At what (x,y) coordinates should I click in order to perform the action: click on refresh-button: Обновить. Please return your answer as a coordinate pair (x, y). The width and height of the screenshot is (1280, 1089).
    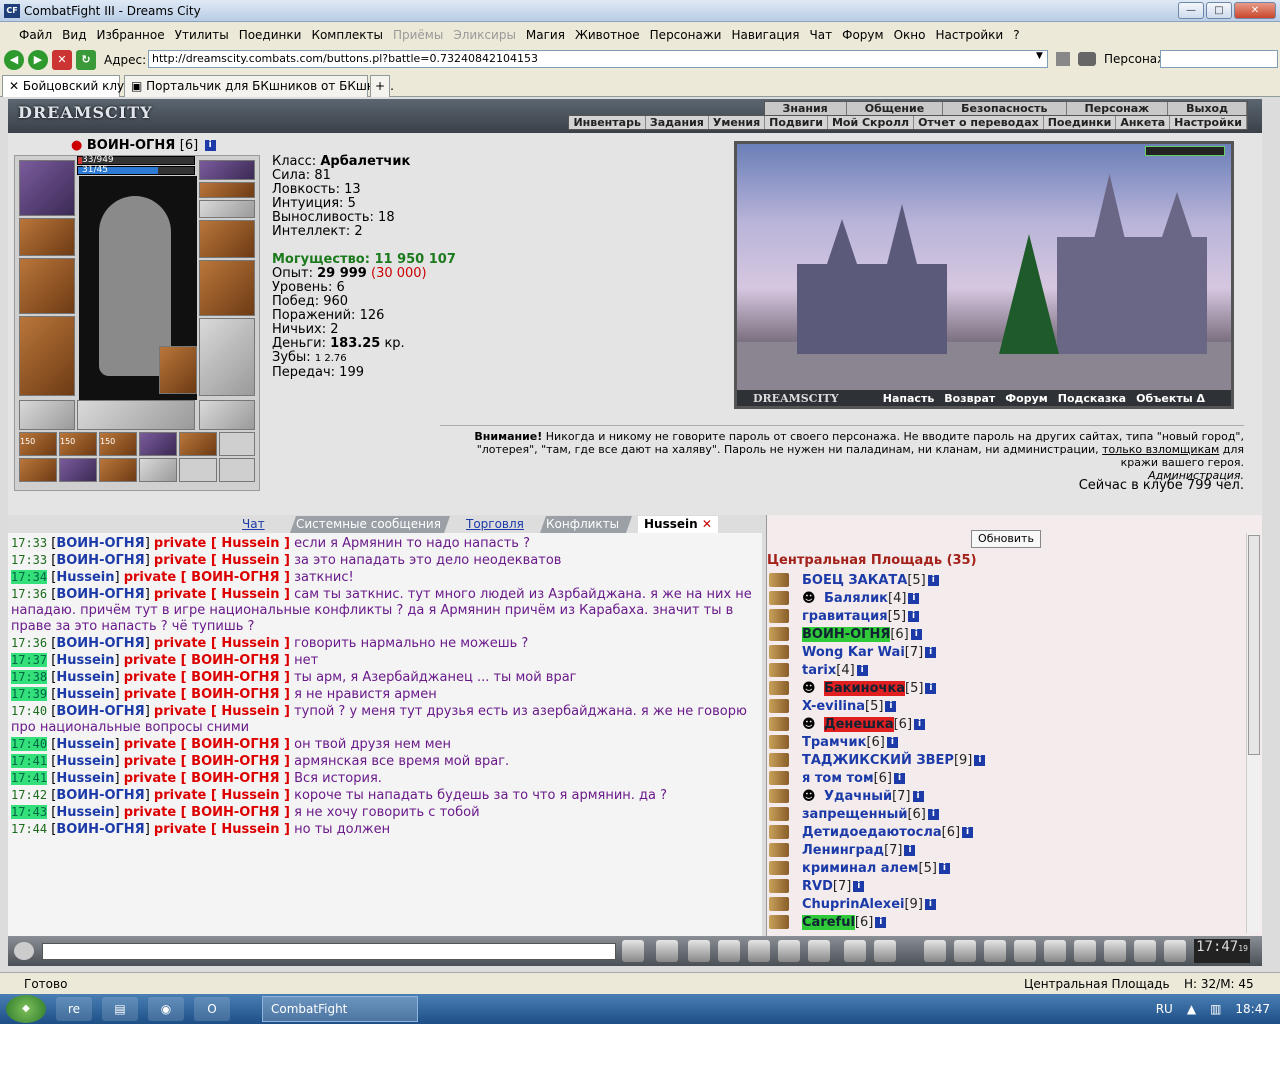
    Looking at the image, I should click on (1006, 539).